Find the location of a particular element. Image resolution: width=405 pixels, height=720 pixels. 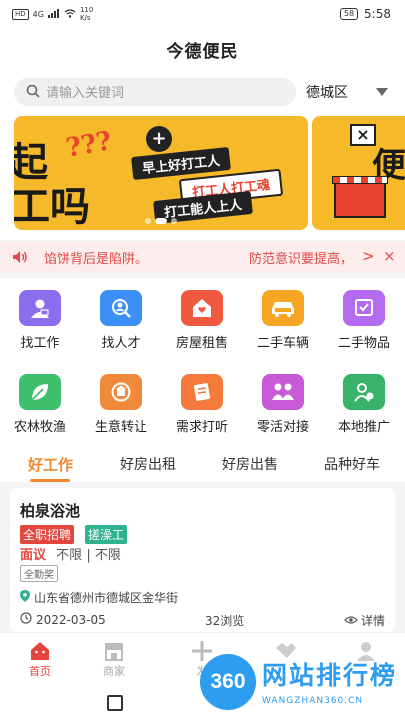

listing-date: 2022-03-05 is located at coordinates (63, 619).